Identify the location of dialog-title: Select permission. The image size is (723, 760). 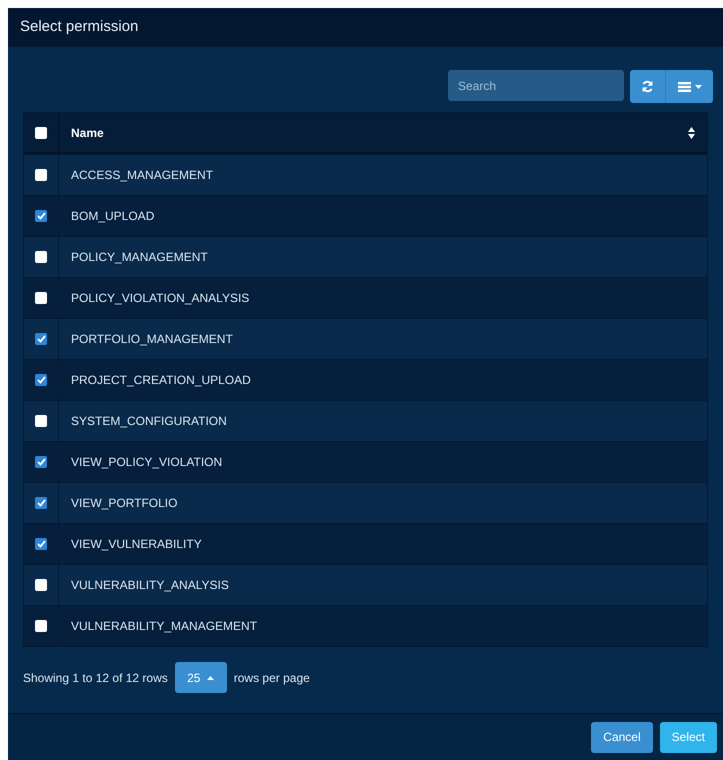
(79, 27).